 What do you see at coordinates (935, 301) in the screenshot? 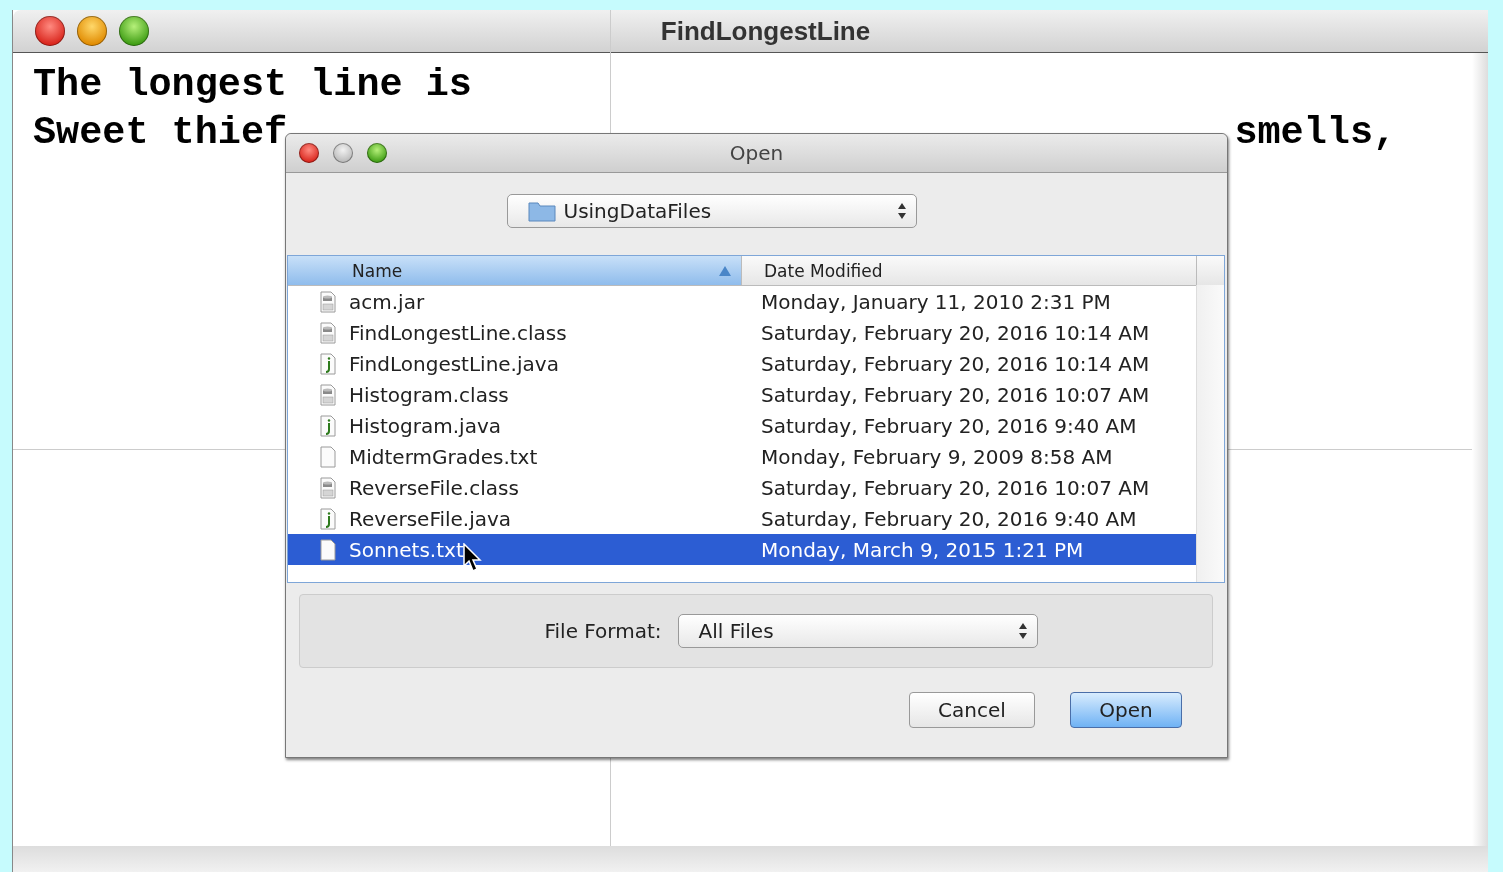
I see `date-modified: Monday, January 11, 2010 2:31 PM` at bounding box center [935, 301].